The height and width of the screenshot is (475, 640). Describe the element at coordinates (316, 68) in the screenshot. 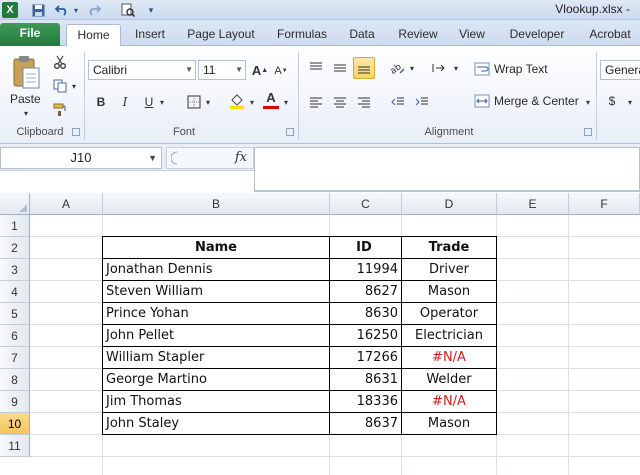

I see `align-top-icon` at that location.